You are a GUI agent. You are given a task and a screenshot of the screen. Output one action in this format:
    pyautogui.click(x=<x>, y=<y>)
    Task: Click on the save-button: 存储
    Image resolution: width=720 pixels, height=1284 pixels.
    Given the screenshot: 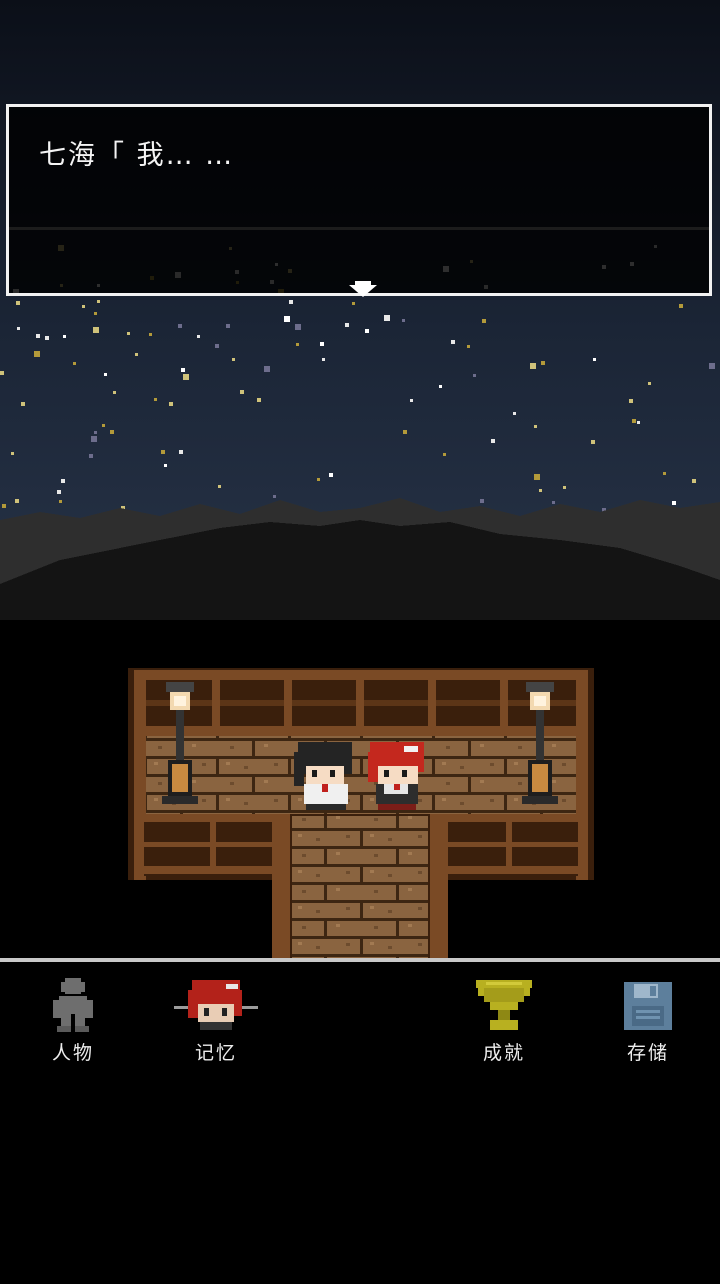 What is the action you would take?
    pyautogui.click(x=648, y=1021)
    